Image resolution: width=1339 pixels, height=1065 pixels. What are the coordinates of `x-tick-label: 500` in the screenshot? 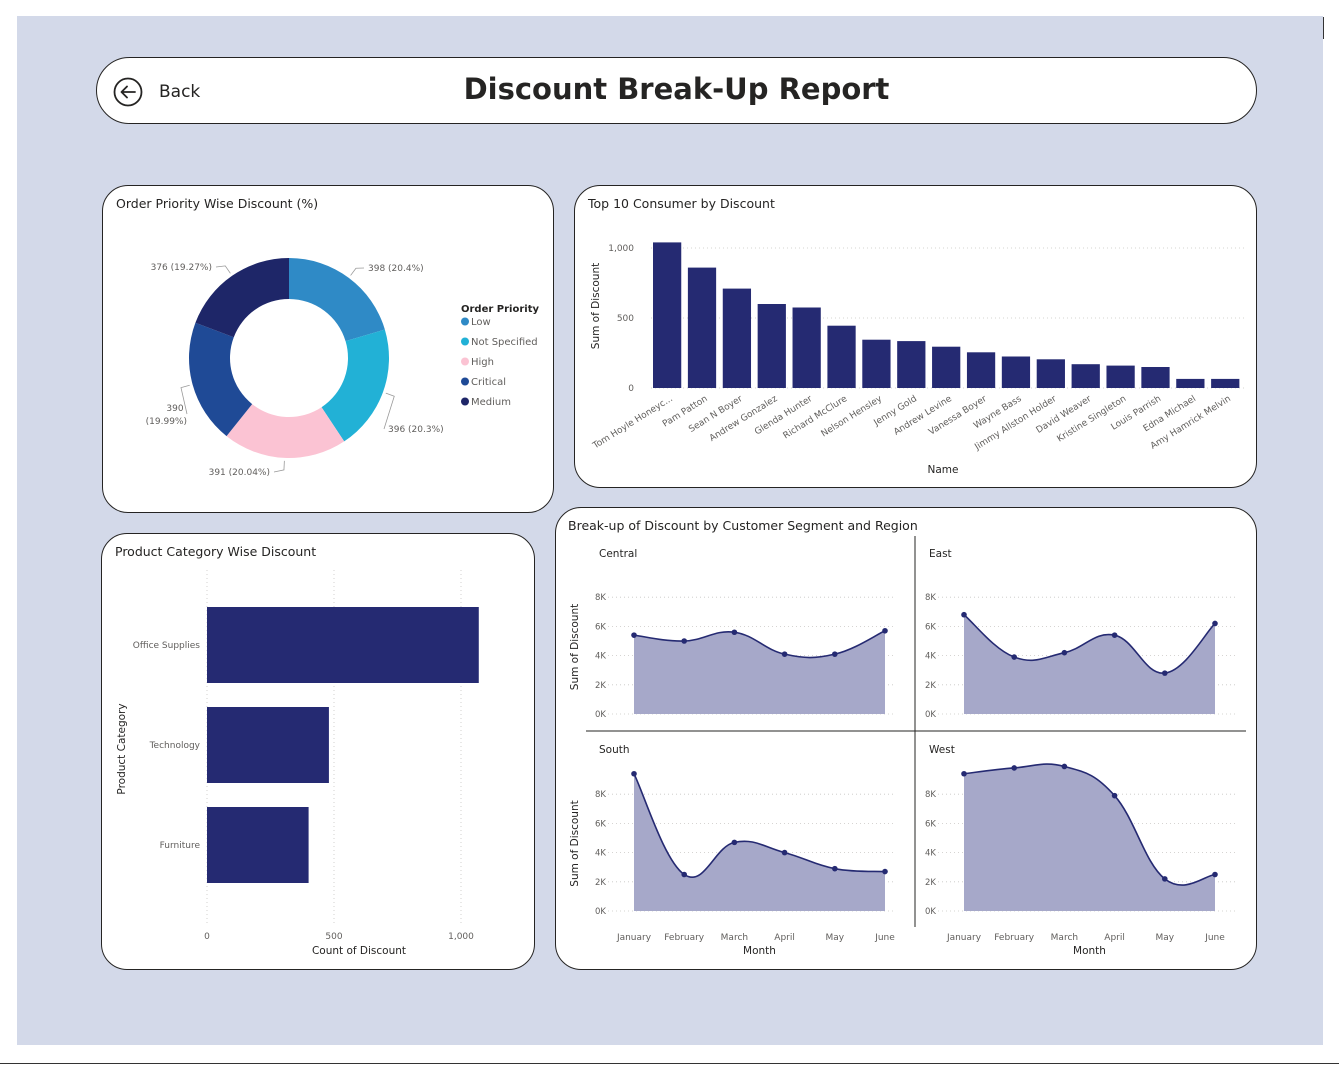 It's located at (333, 937).